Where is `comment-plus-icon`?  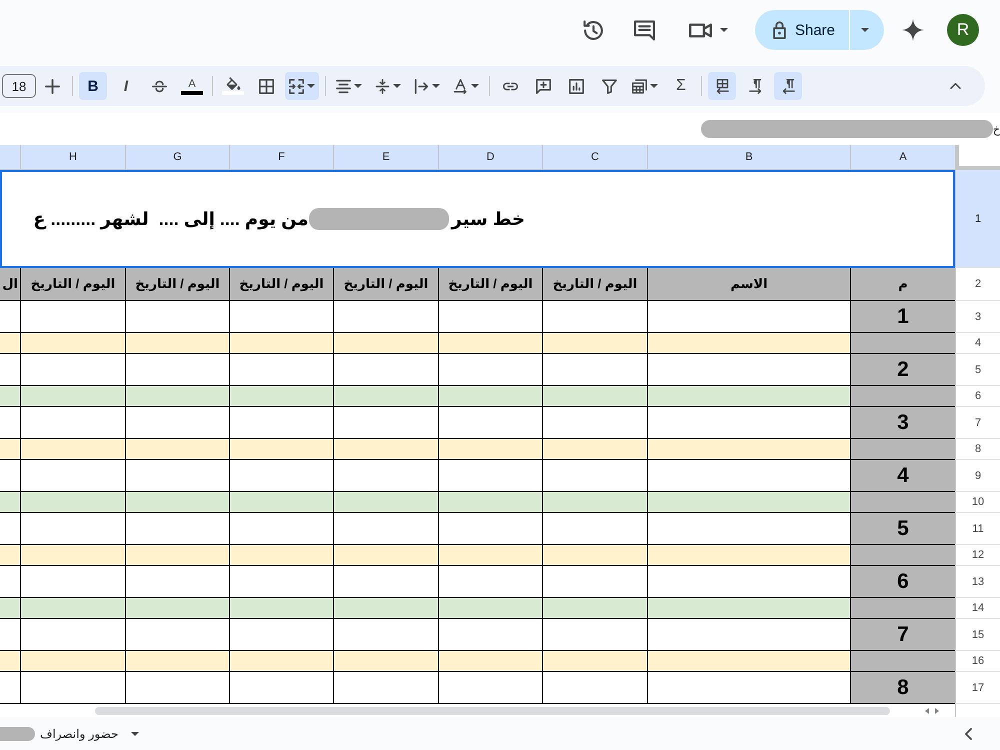 comment-plus-icon is located at coordinates (543, 86).